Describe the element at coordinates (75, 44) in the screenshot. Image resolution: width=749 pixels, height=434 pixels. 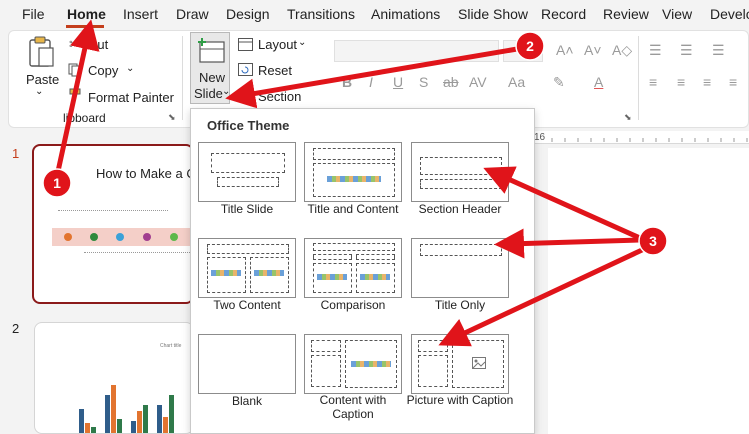
I see `scissors-icon: ✂` at that location.